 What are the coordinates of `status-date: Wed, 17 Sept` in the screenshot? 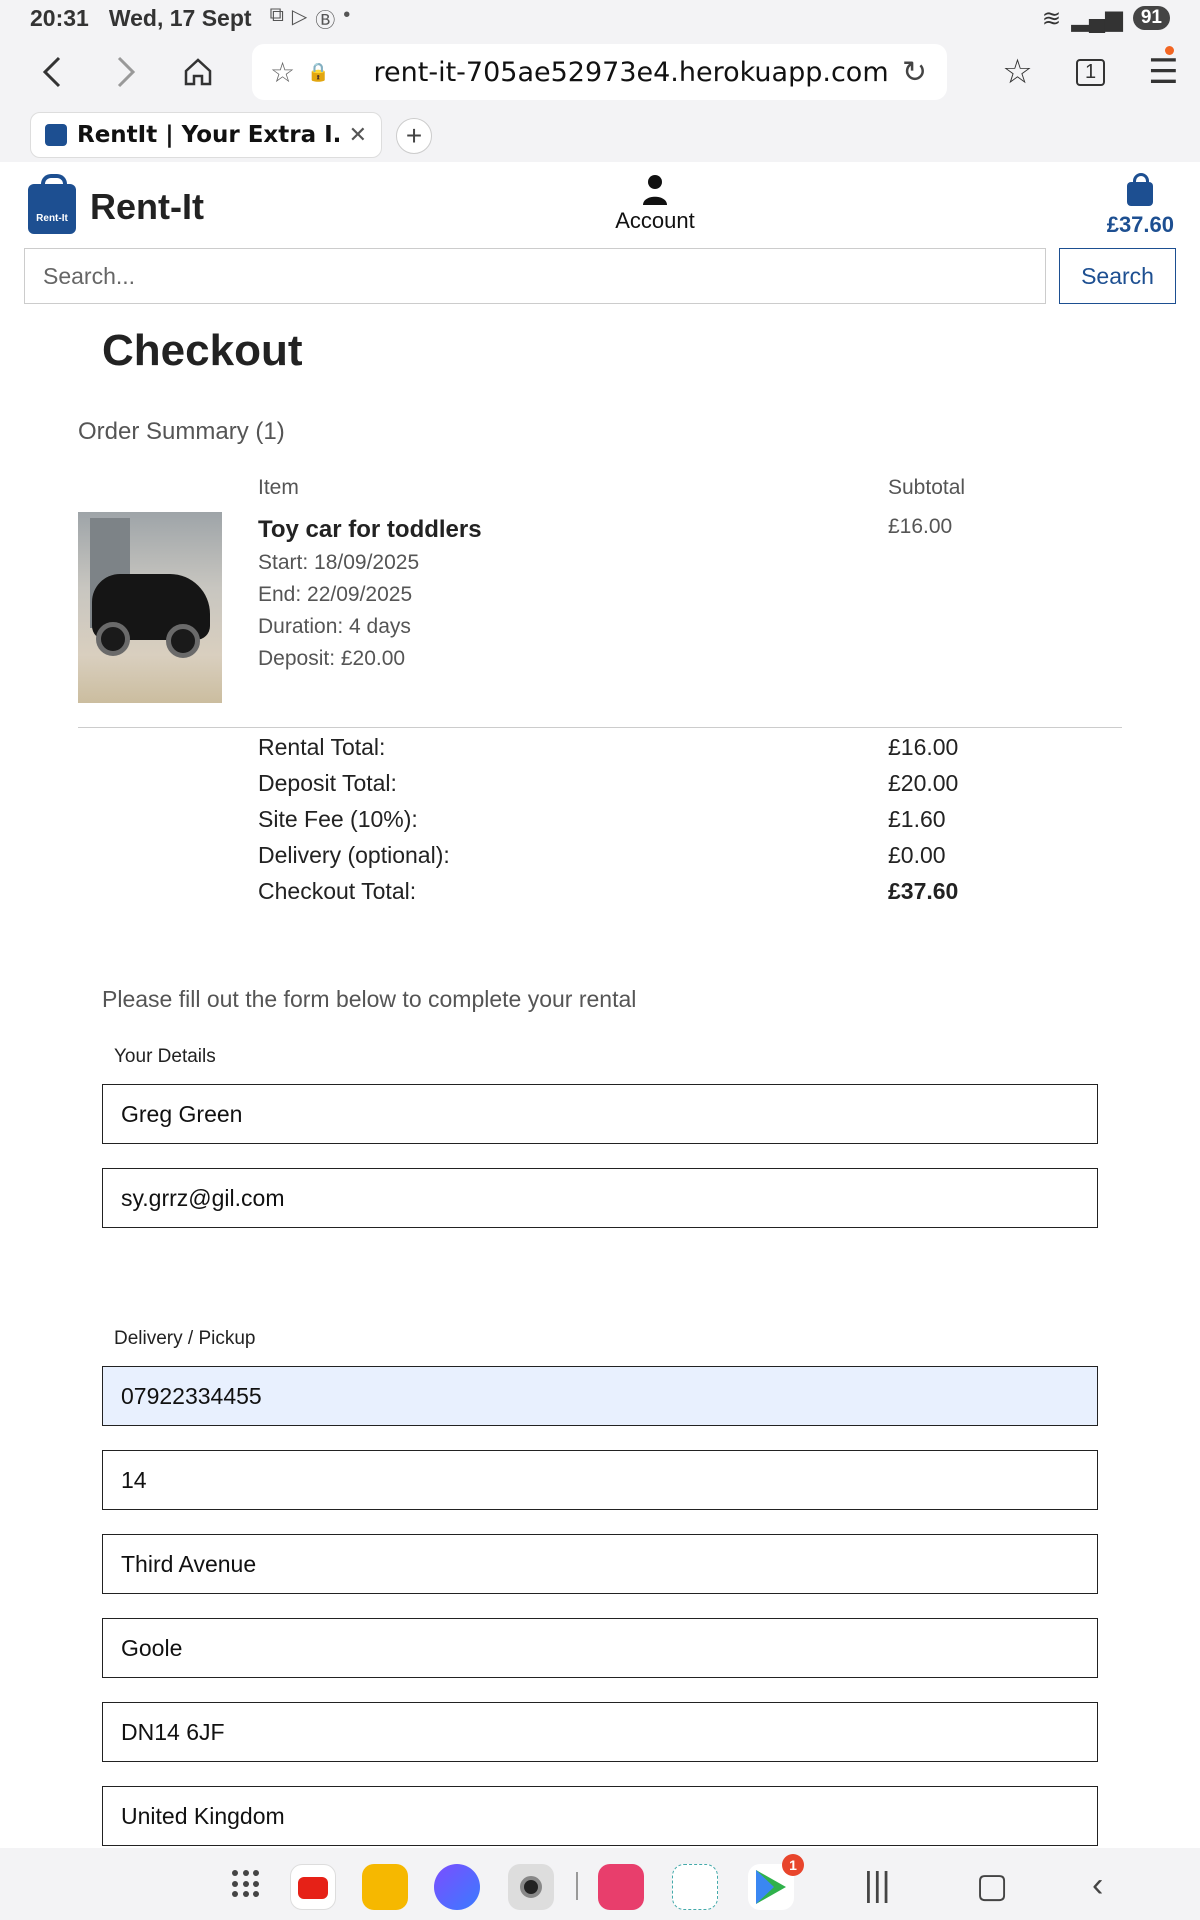 It's located at (180, 17).